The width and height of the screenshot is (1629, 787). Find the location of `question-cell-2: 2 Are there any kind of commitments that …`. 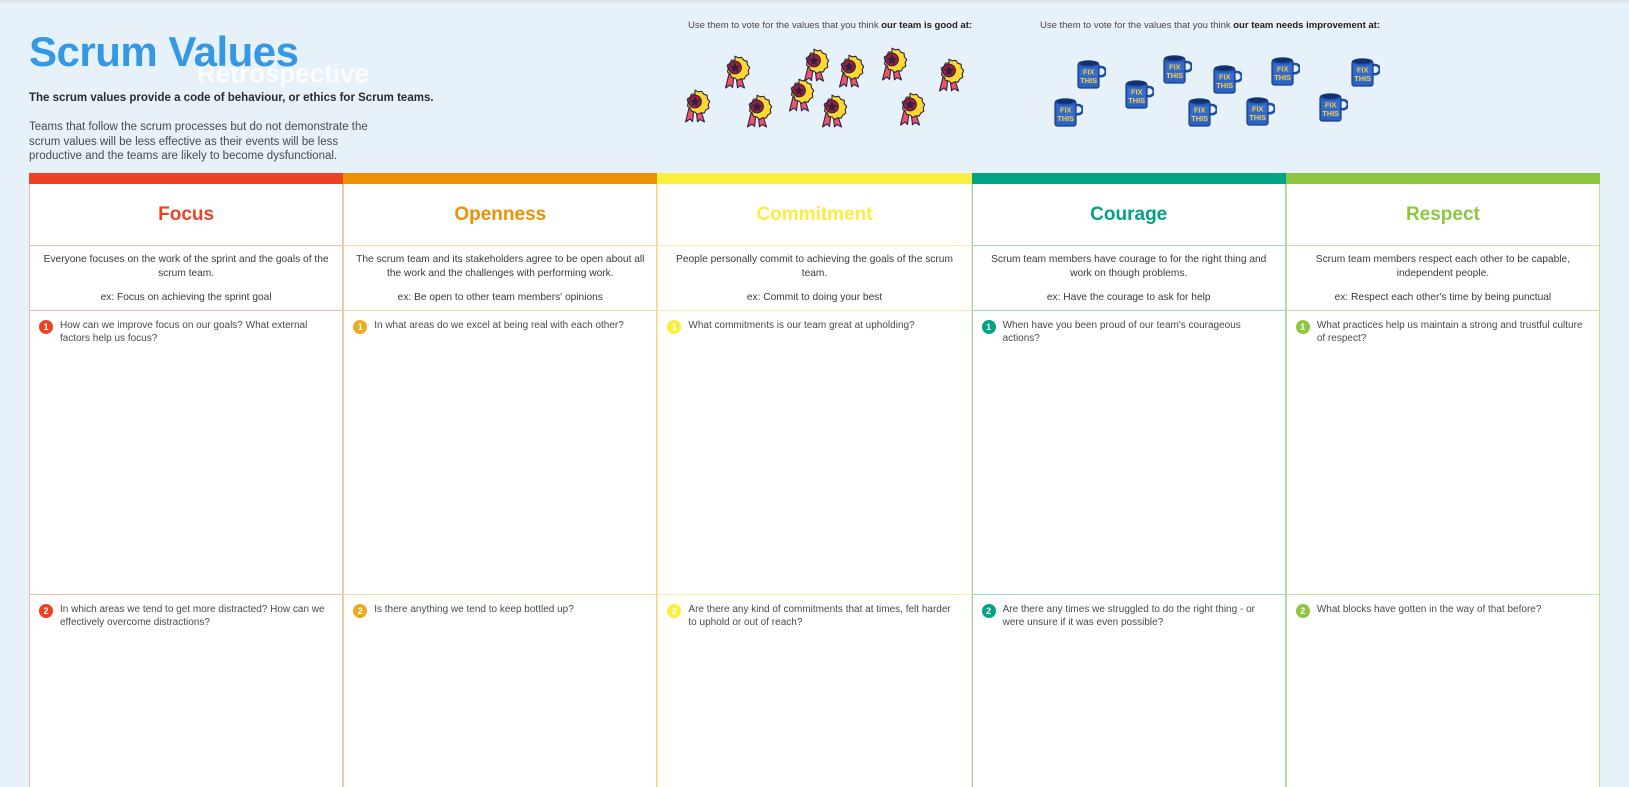

question-cell-2: 2 Are there any kind of commitments that … is located at coordinates (814, 690).